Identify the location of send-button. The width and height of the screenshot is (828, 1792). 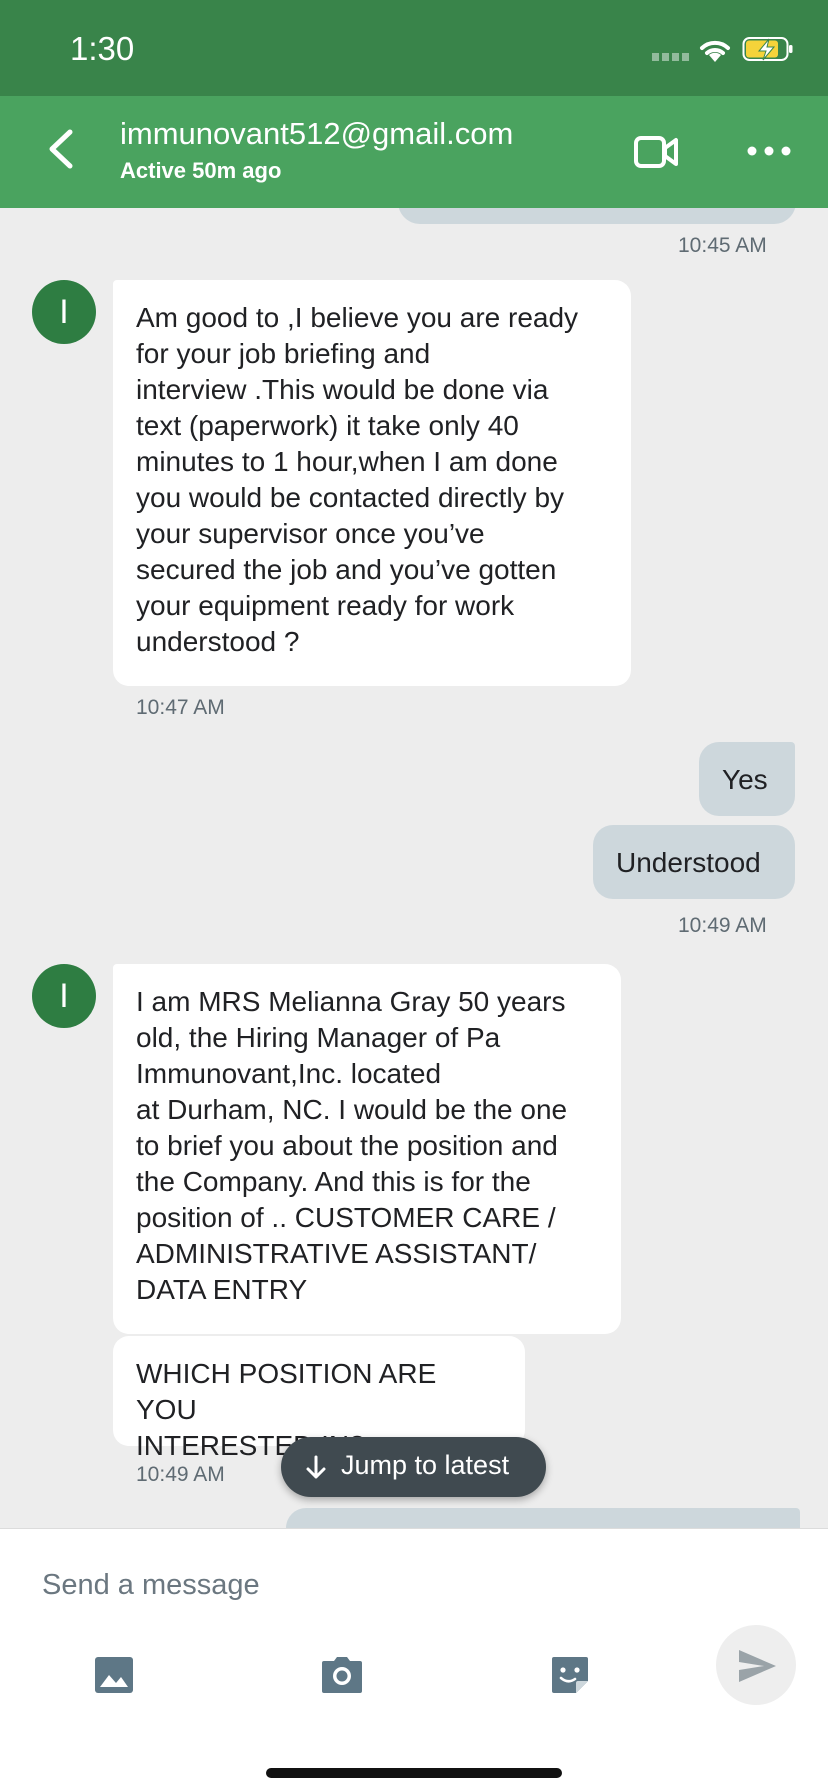
(756, 1665).